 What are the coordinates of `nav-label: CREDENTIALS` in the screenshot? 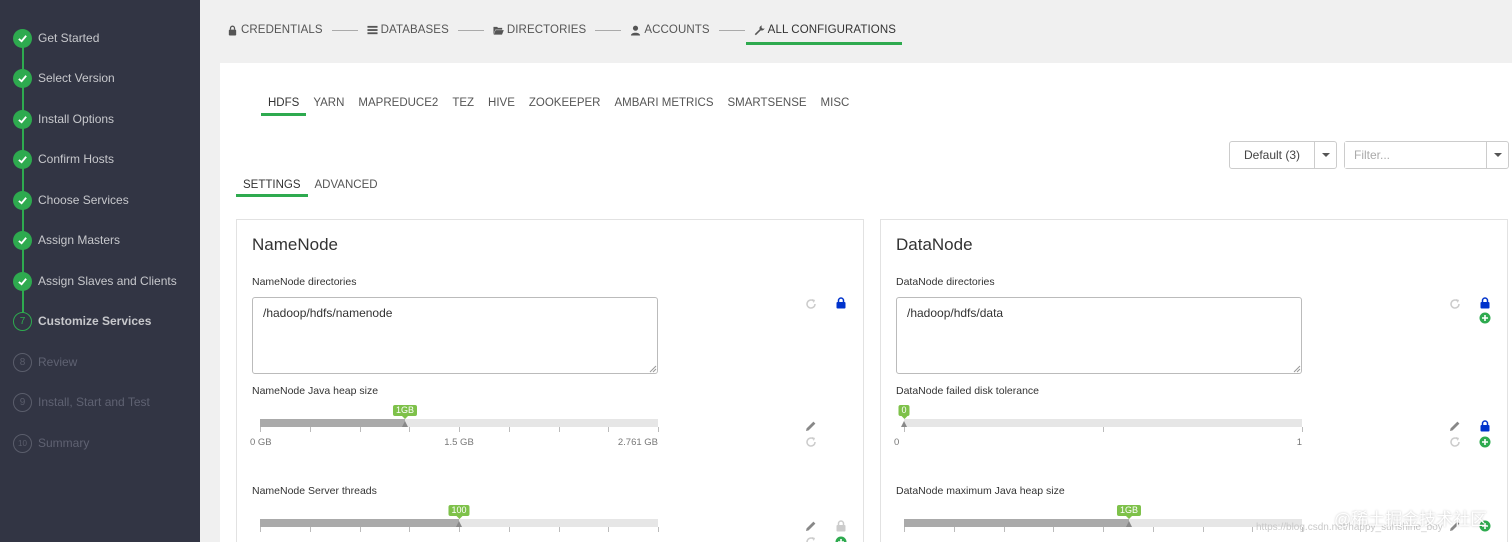 It's located at (282, 30).